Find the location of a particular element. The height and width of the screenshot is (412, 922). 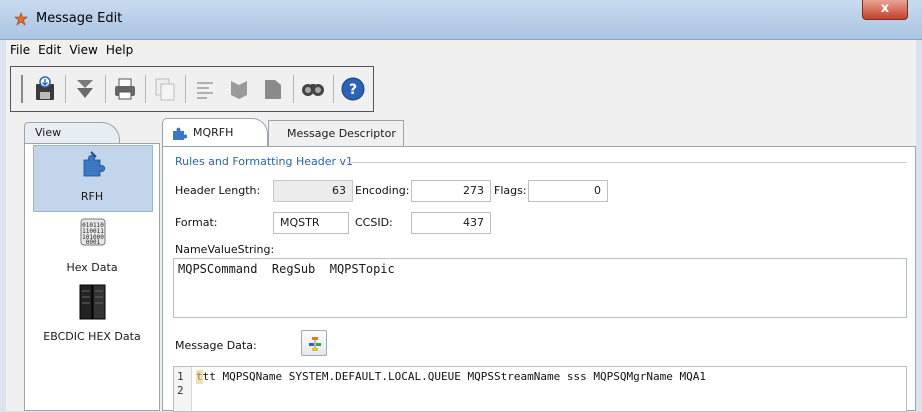

menu-bar: File Edit View Help is located at coordinates (461, 51).